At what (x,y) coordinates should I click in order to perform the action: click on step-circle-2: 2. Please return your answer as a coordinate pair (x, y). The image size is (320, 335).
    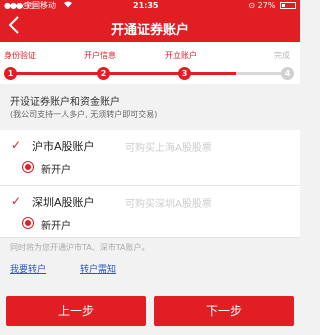
    Looking at the image, I should click on (103, 73).